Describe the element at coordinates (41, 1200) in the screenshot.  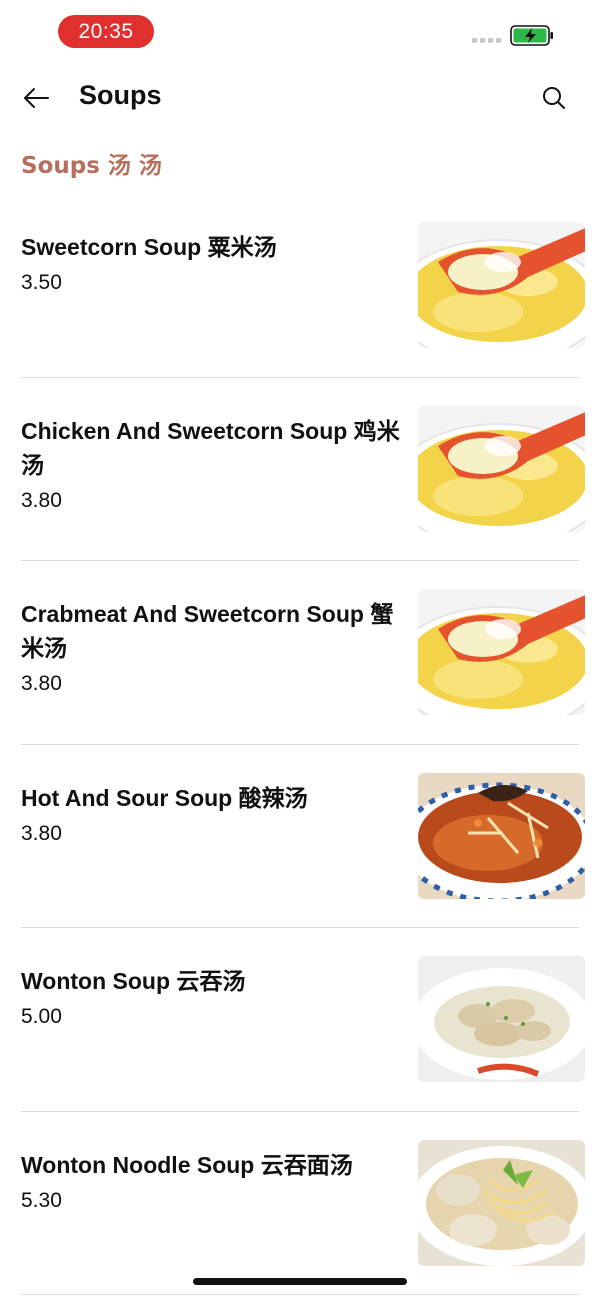
I see `item-price: 5.30` at that location.